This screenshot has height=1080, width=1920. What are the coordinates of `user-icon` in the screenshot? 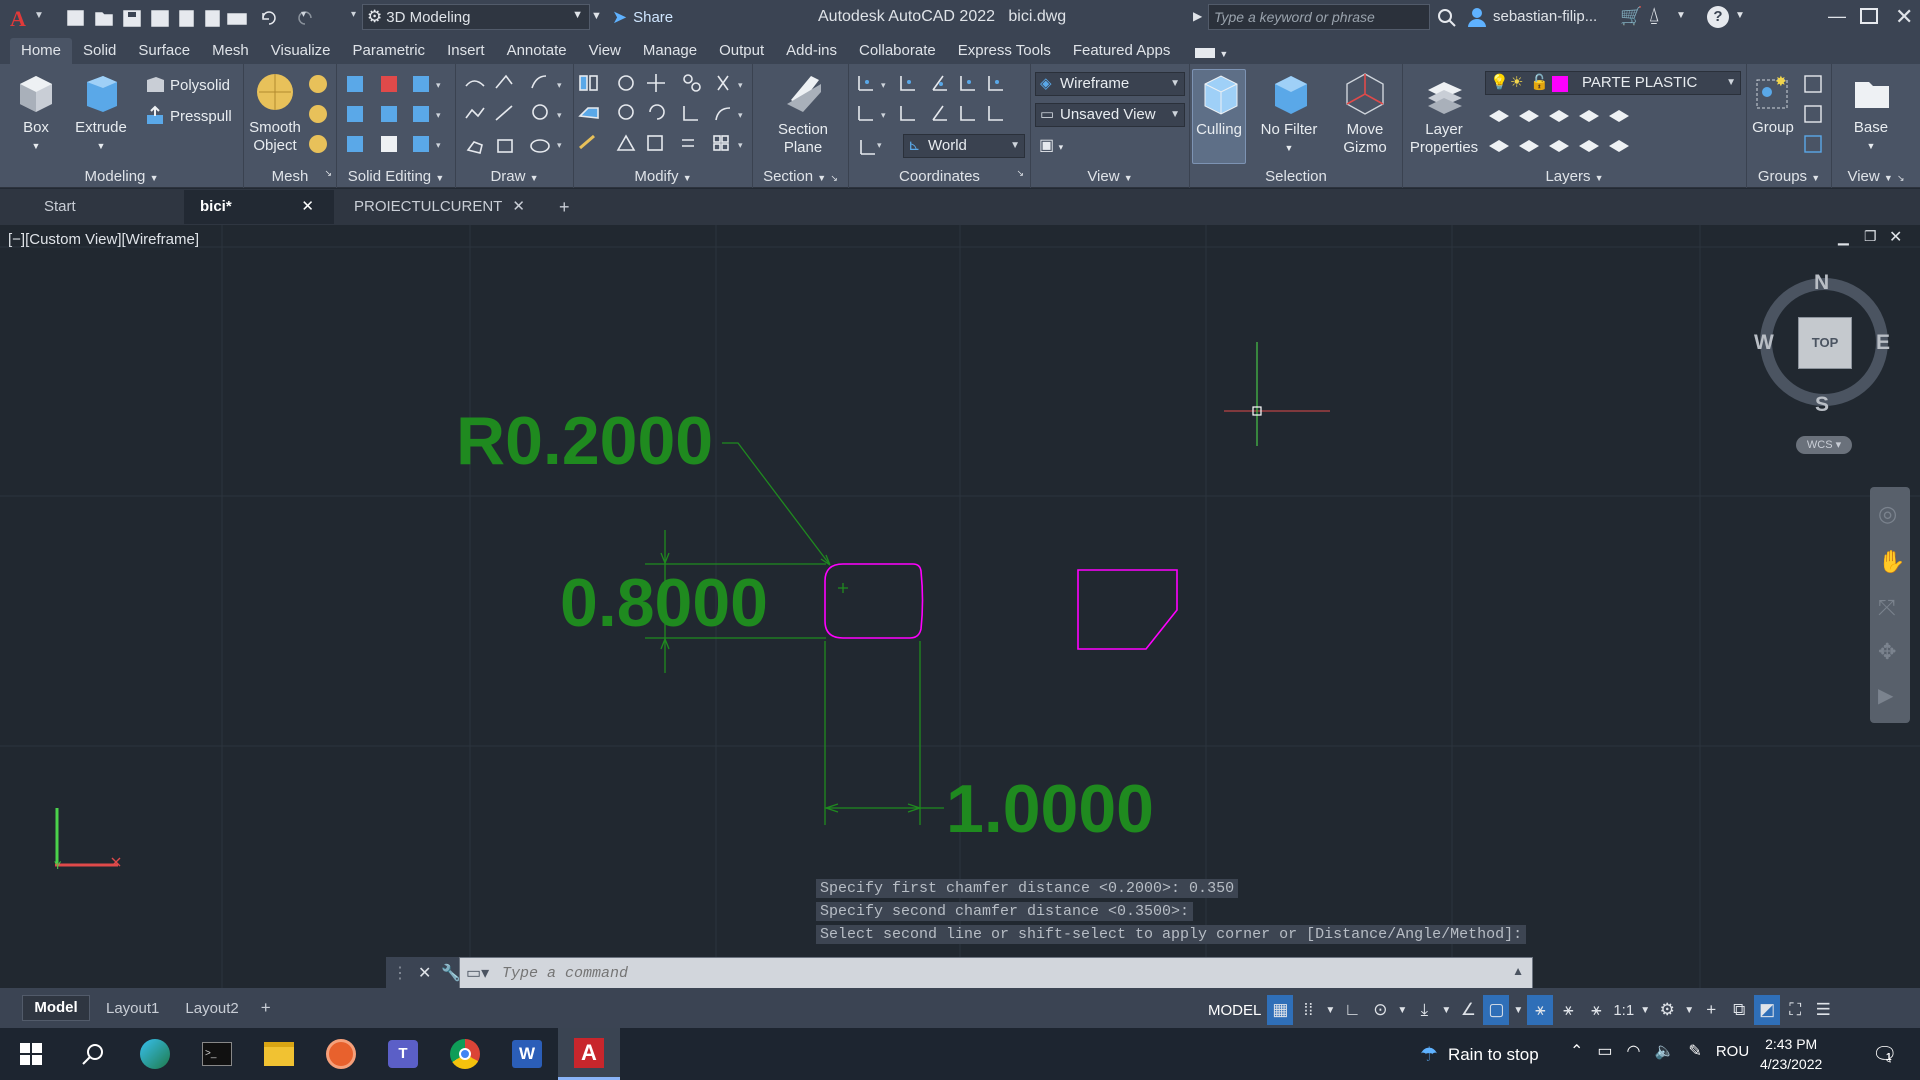 It's located at (1477, 17).